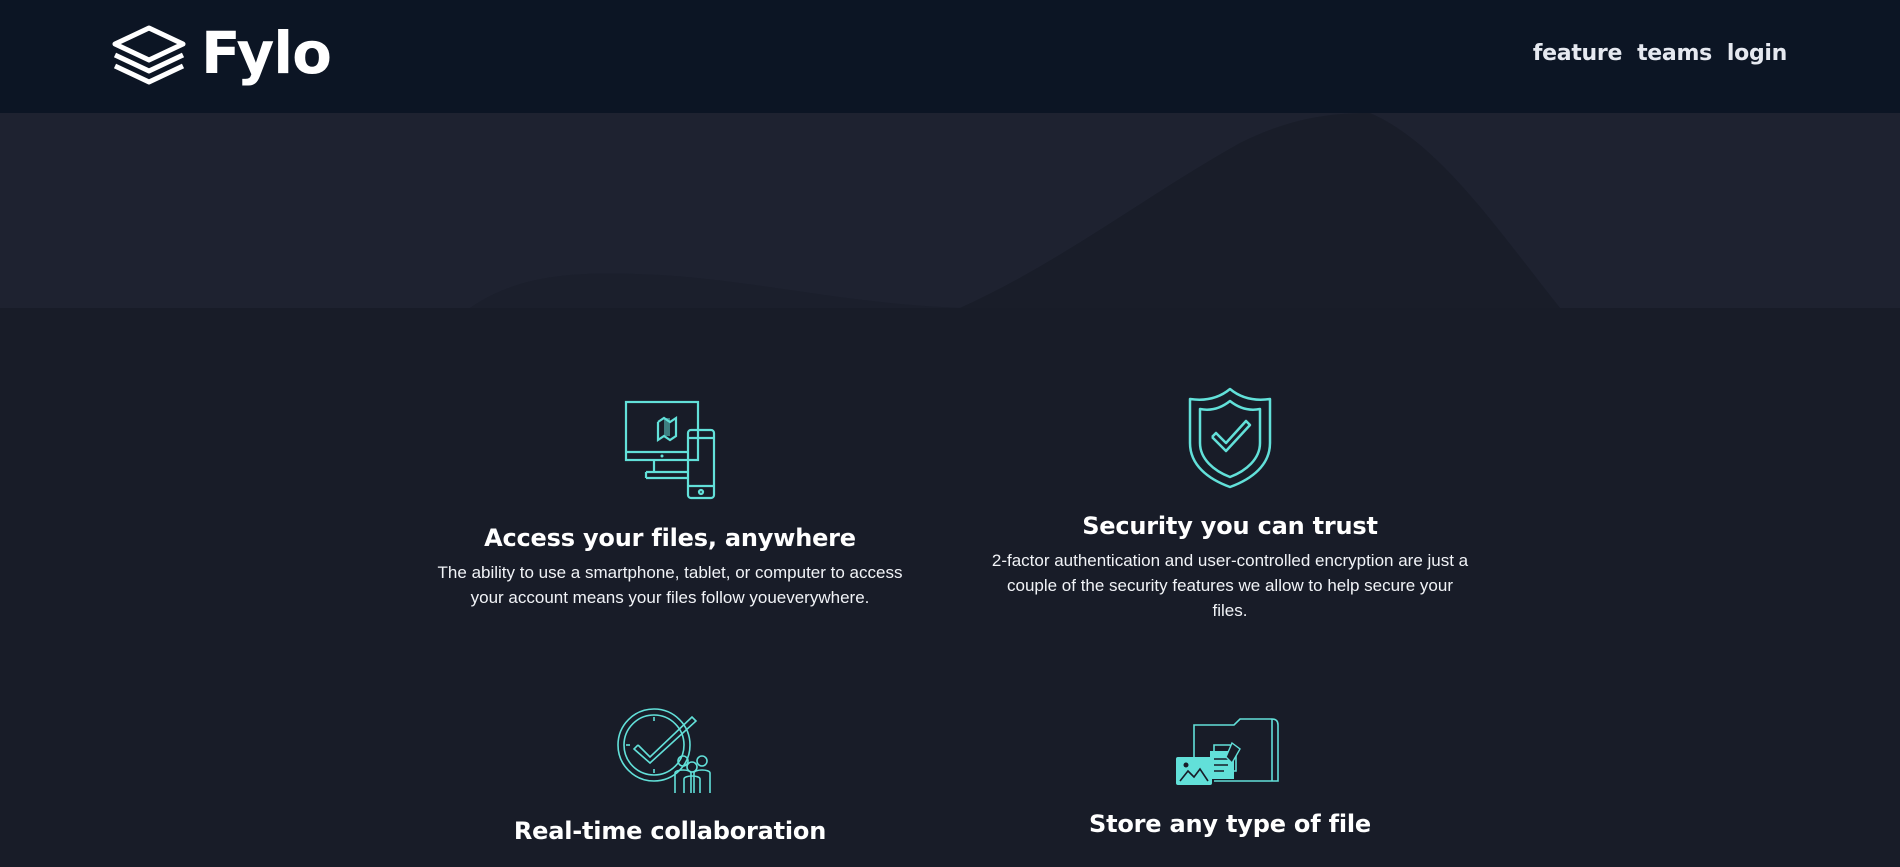 This screenshot has width=1900, height=867. What do you see at coordinates (1227, 751) in the screenshot?
I see `folder-files-icon` at bounding box center [1227, 751].